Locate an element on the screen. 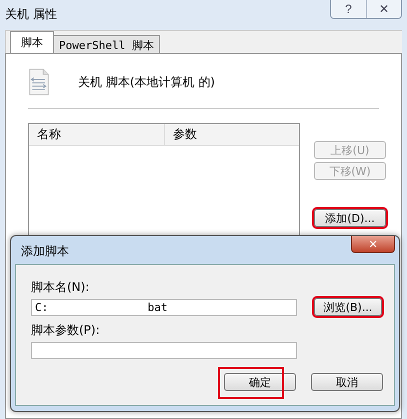 The image size is (407, 419). input-field is located at coordinates (164, 350).